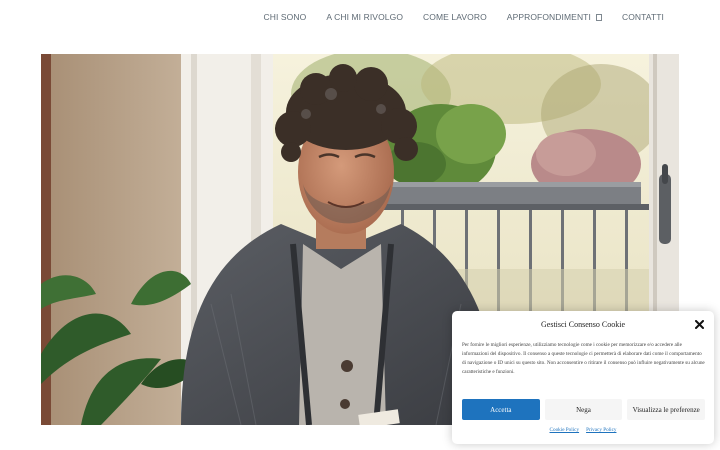 Image resolution: width=720 pixels, height=450 pixels. Describe the element at coordinates (699, 324) in the screenshot. I see `close-icon` at that location.